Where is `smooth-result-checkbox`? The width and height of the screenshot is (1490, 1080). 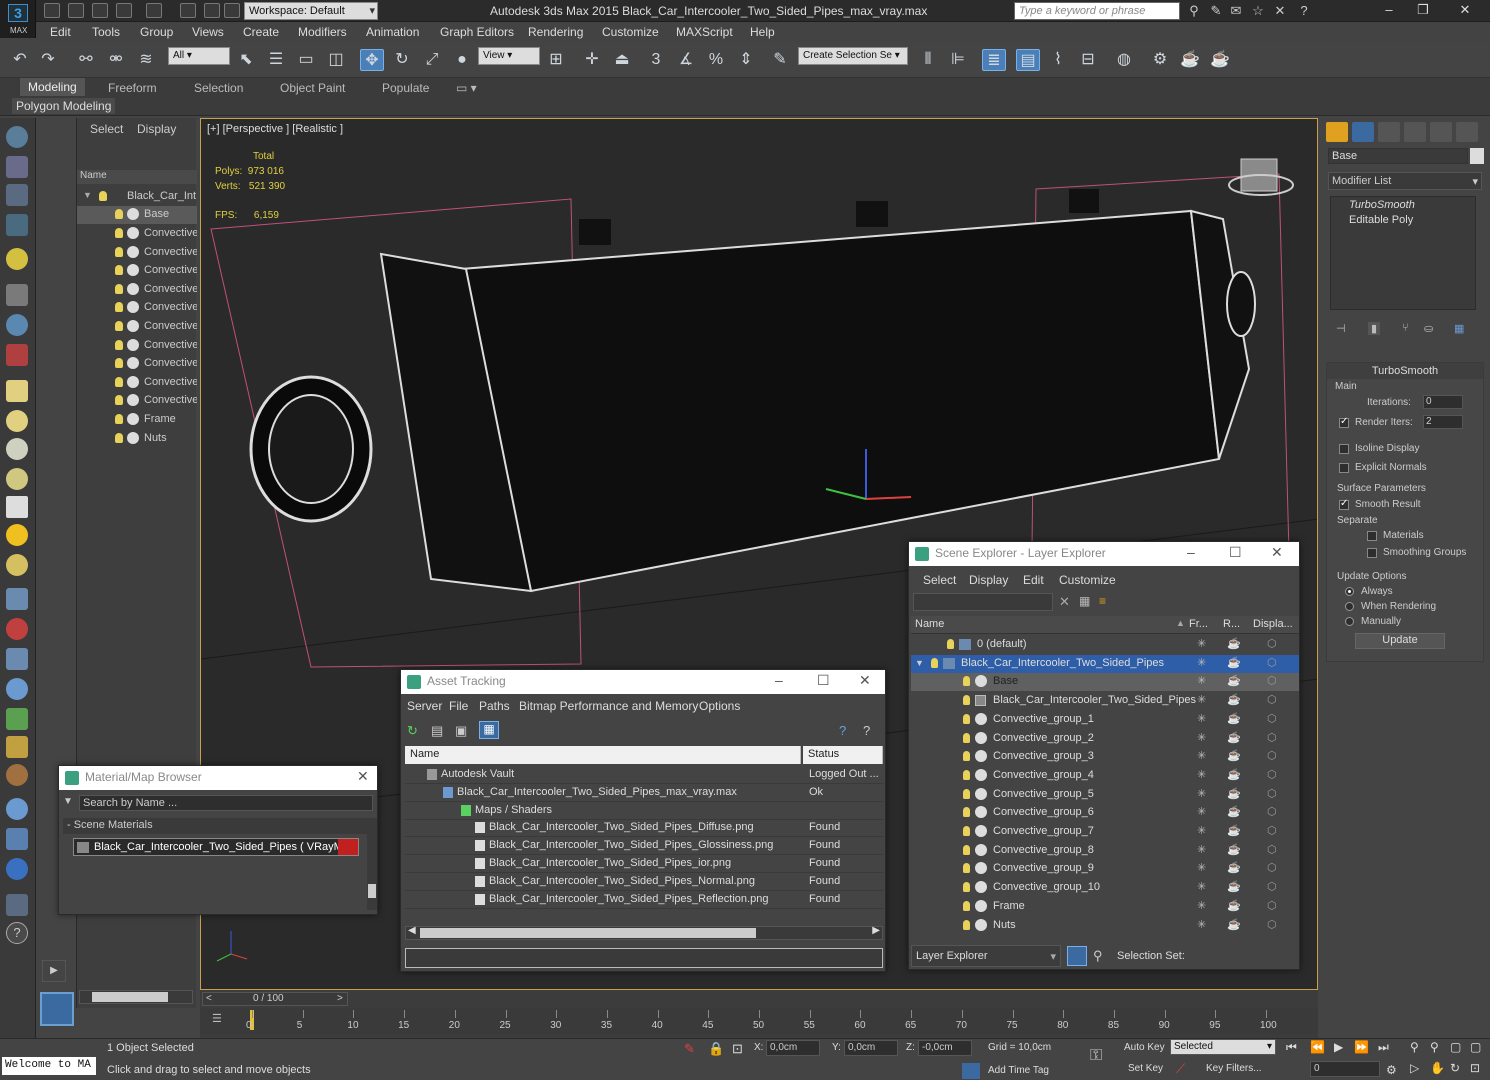 smooth-result-checkbox is located at coordinates (1344, 504).